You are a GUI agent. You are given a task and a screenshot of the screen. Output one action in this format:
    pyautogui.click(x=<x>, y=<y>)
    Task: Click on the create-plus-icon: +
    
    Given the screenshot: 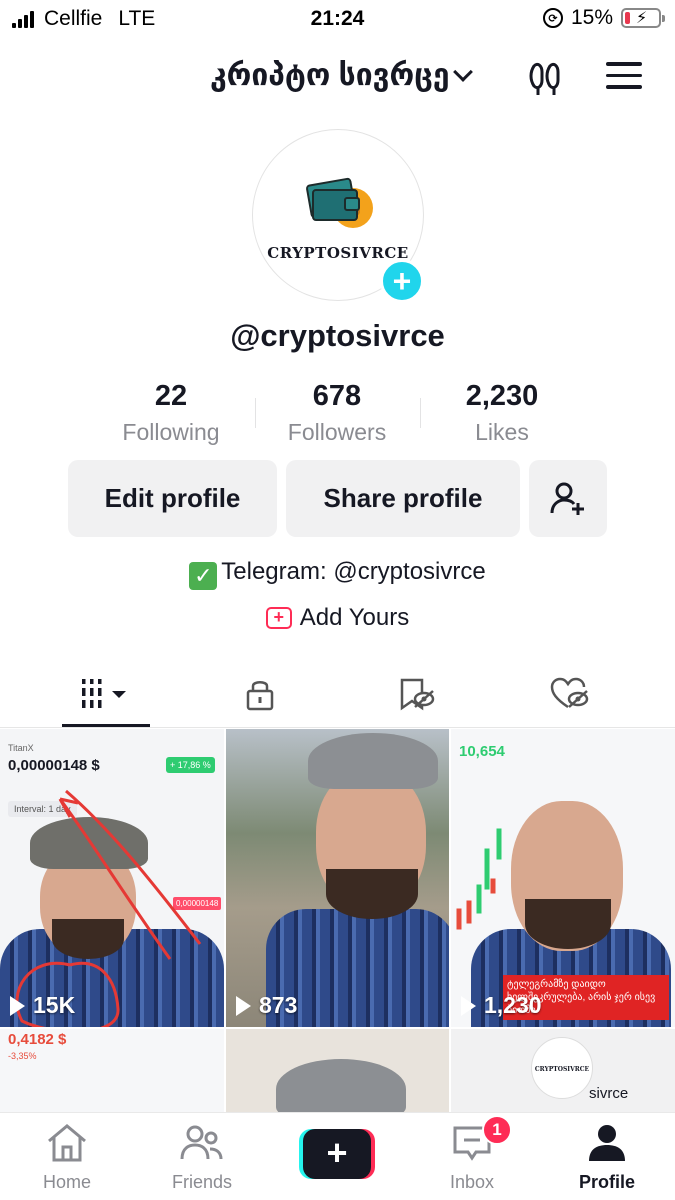 What is the action you would take?
    pyautogui.click(x=337, y=1154)
    